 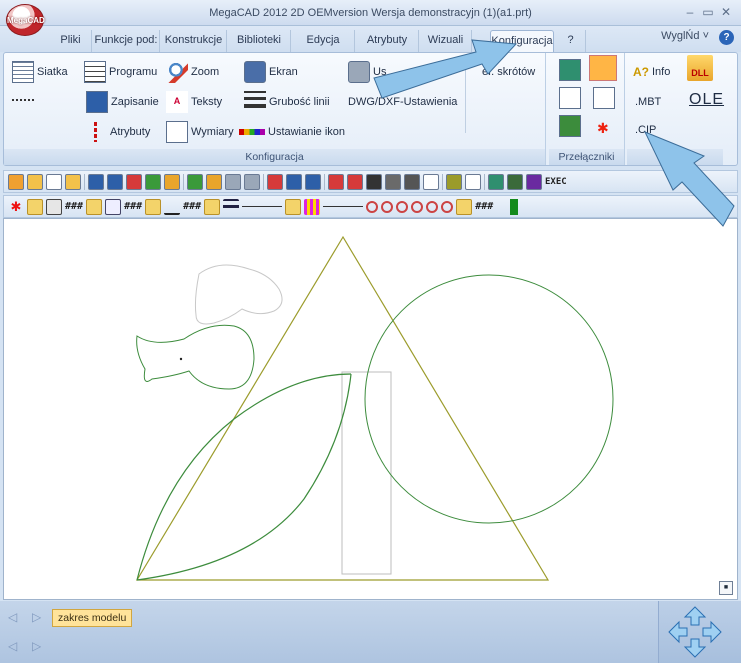 What do you see at coordinates (113, 206) in the screenshot?
I see `group-icon` at bounding box center [113, 206].